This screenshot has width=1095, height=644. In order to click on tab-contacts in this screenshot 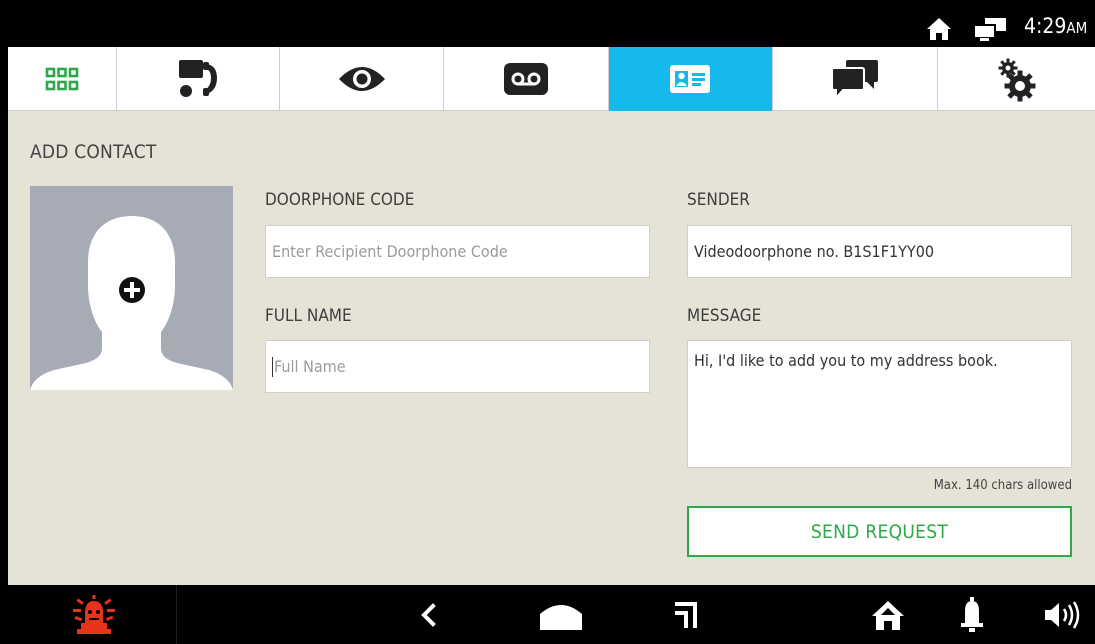, I will do `click(691, 79)`.